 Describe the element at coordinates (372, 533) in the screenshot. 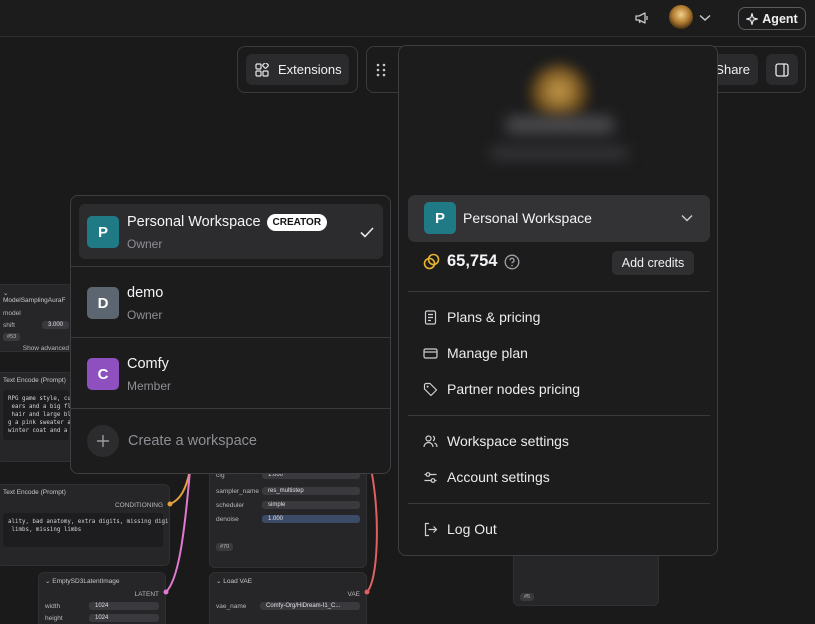

I see `wire-red` at that location.